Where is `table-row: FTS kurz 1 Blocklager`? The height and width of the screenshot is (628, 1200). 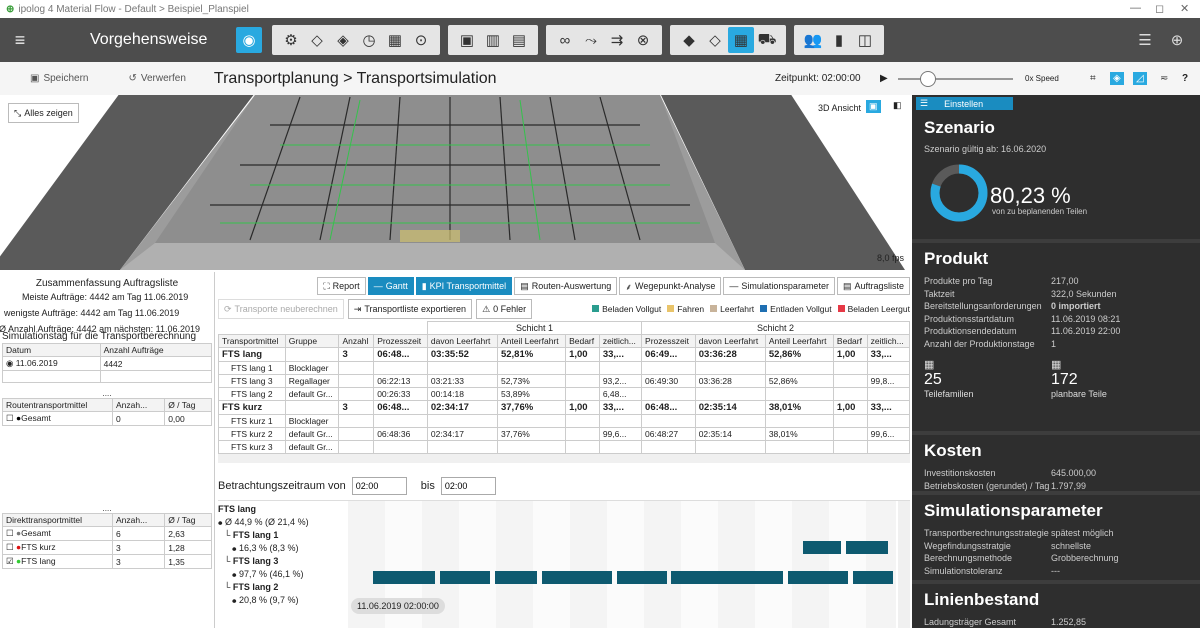
table-row: FTS kurz 1 Blocklager is located at coordinates (564, 421).